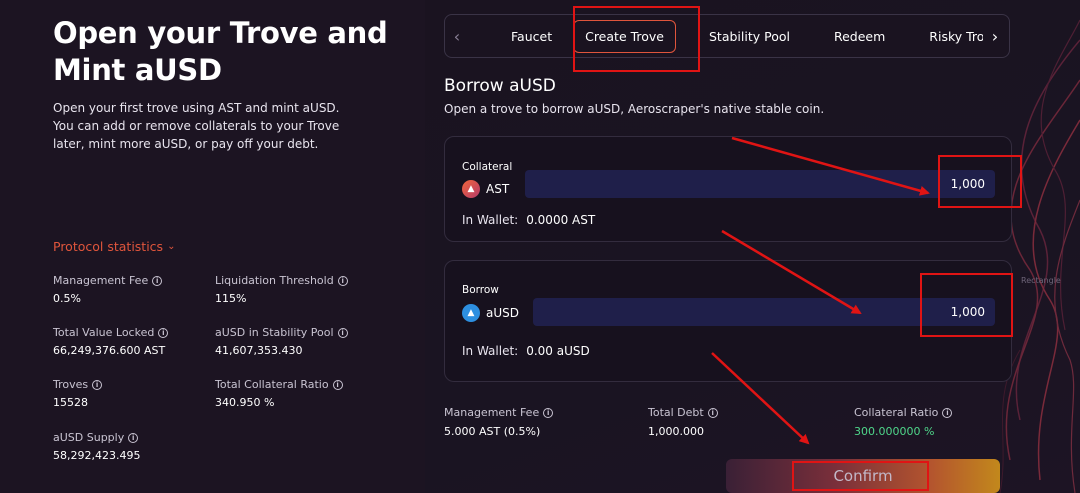  What do you see at coordinates (71, 384) in the screenshot?
I see `stat-label: Troves` at bounding box center [71, 384].